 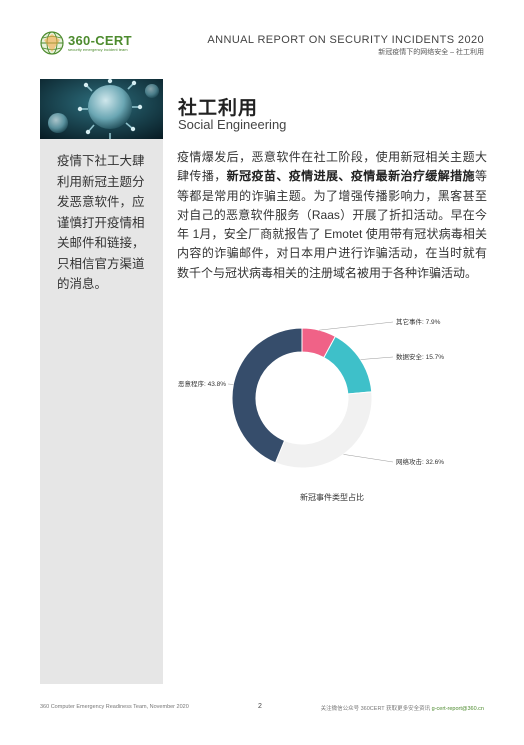 I want to click on logo-name: 360-CERT, so click(x=100, y=40).